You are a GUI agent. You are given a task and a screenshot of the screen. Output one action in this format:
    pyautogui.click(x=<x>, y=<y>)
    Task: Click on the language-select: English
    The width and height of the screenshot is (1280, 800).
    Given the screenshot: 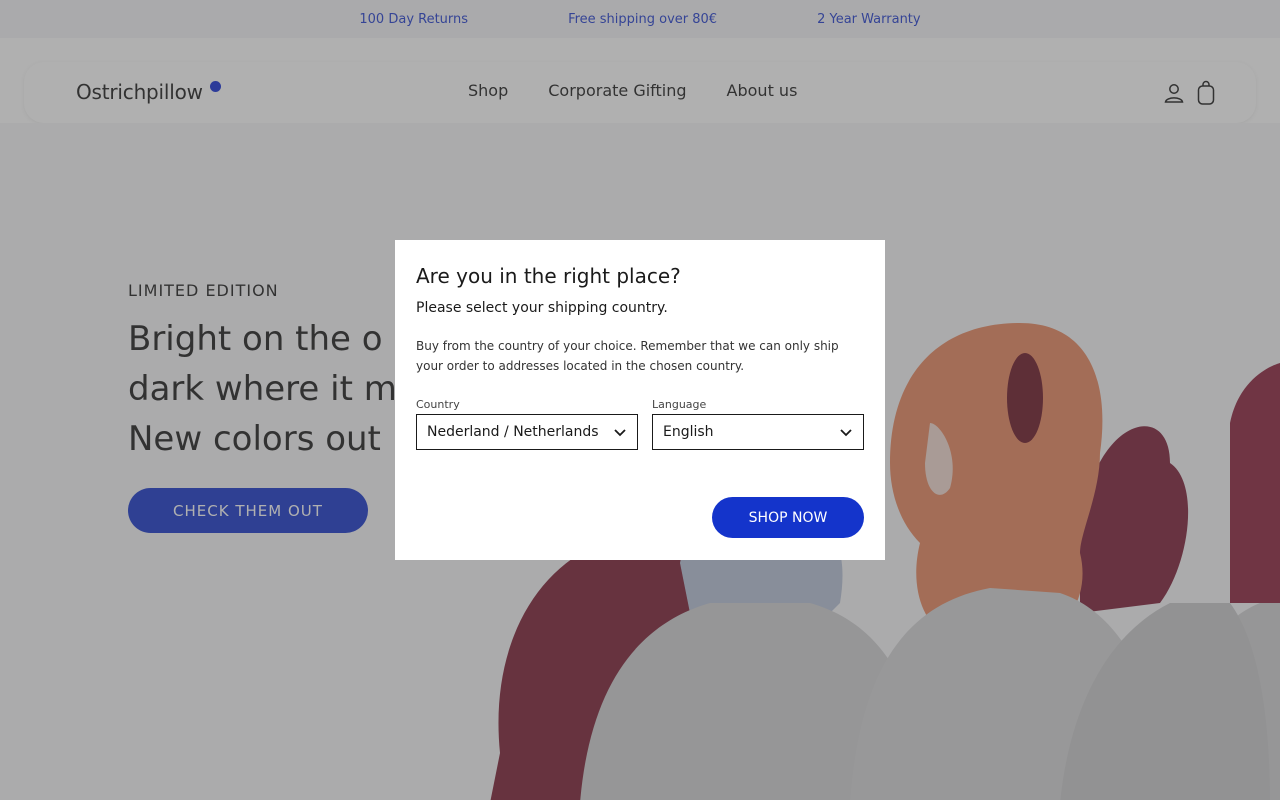 What is the action you would take?
    pyautogui.click(x=758, y=432)
    